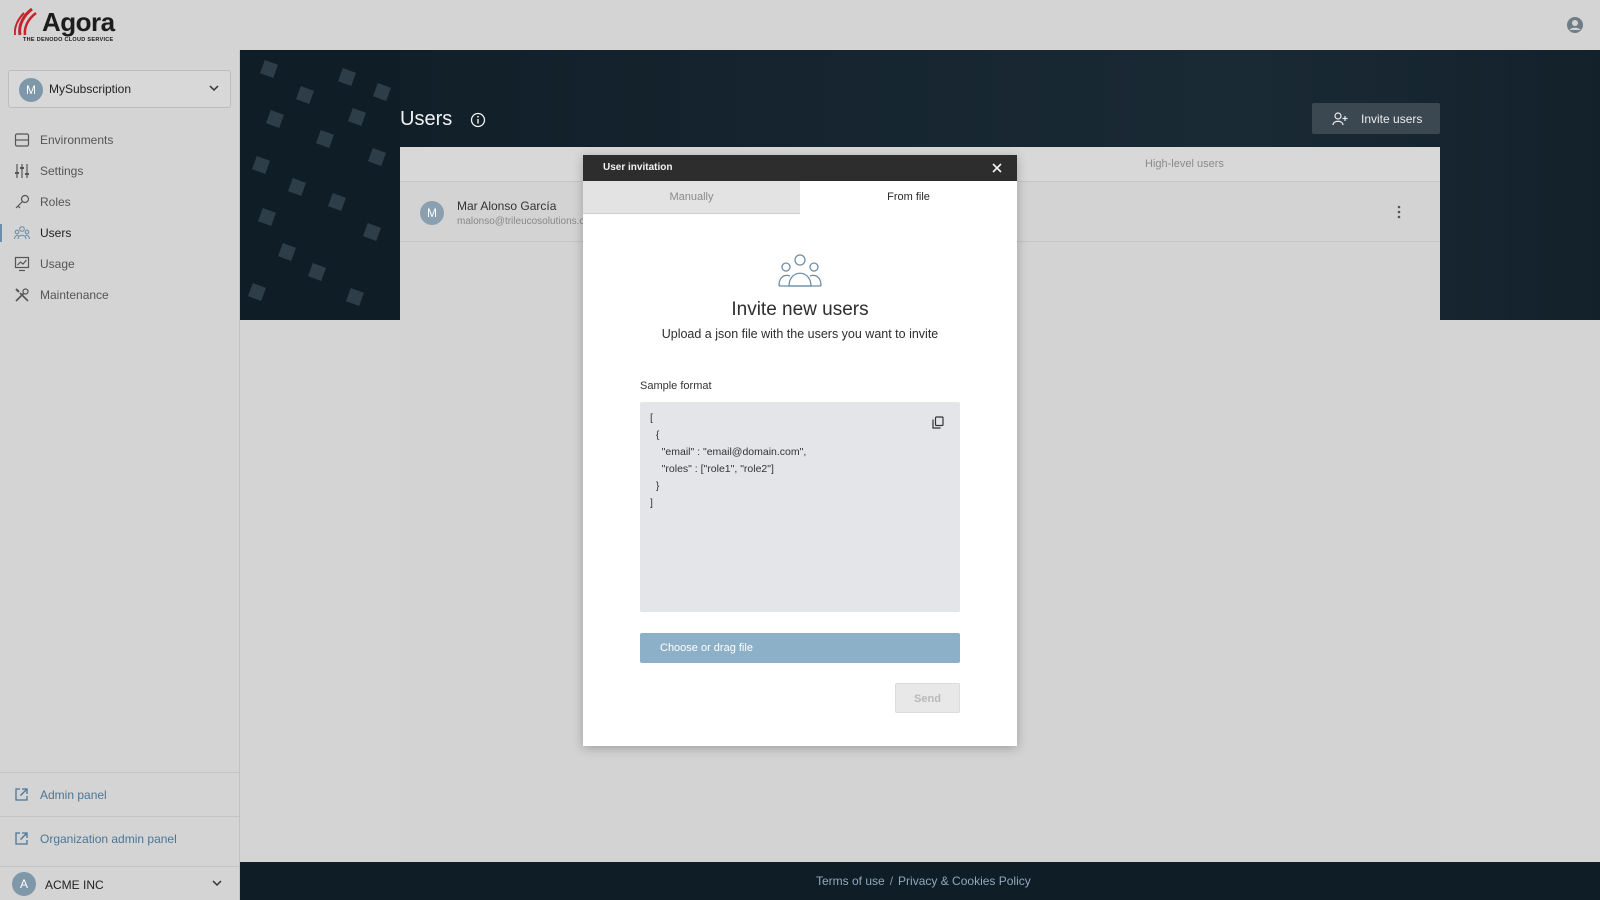 The image size is (1600, 900). What do you see at coordinates (706, 648) in the screenshot?
I see `choose-file-label: Choose or drag file` at bounding box center [706, 648].